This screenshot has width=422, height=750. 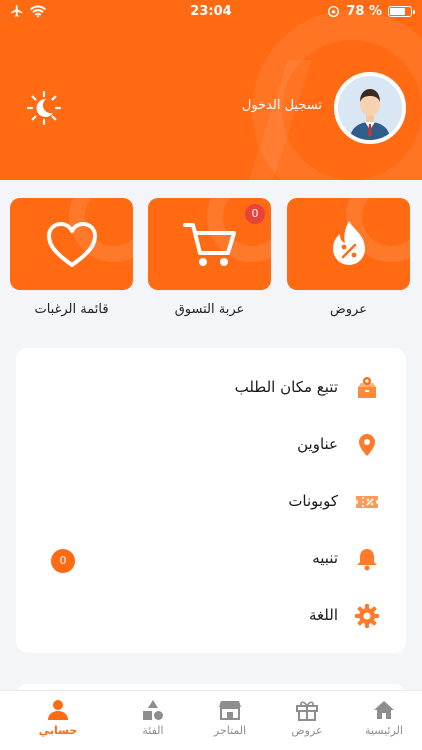 What do you see at coordinates (286, 387) in the screenshot?
I see `menu-item-label: تتبع مكان الطلب` at bounding box center [286, 387].